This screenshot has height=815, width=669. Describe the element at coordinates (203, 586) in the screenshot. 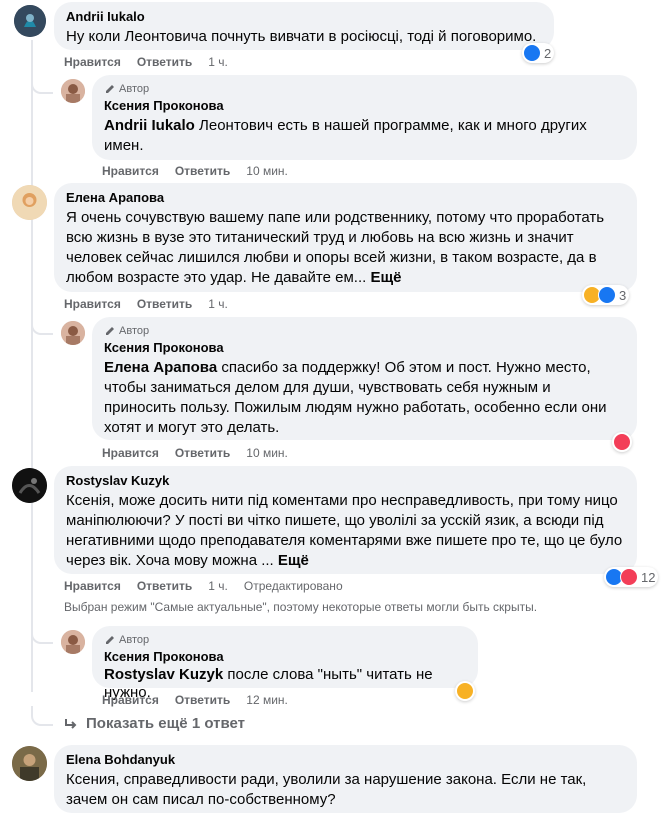

I see `comment-actions: Нравится Ответить 1 ч. Отредактировано` at that location.